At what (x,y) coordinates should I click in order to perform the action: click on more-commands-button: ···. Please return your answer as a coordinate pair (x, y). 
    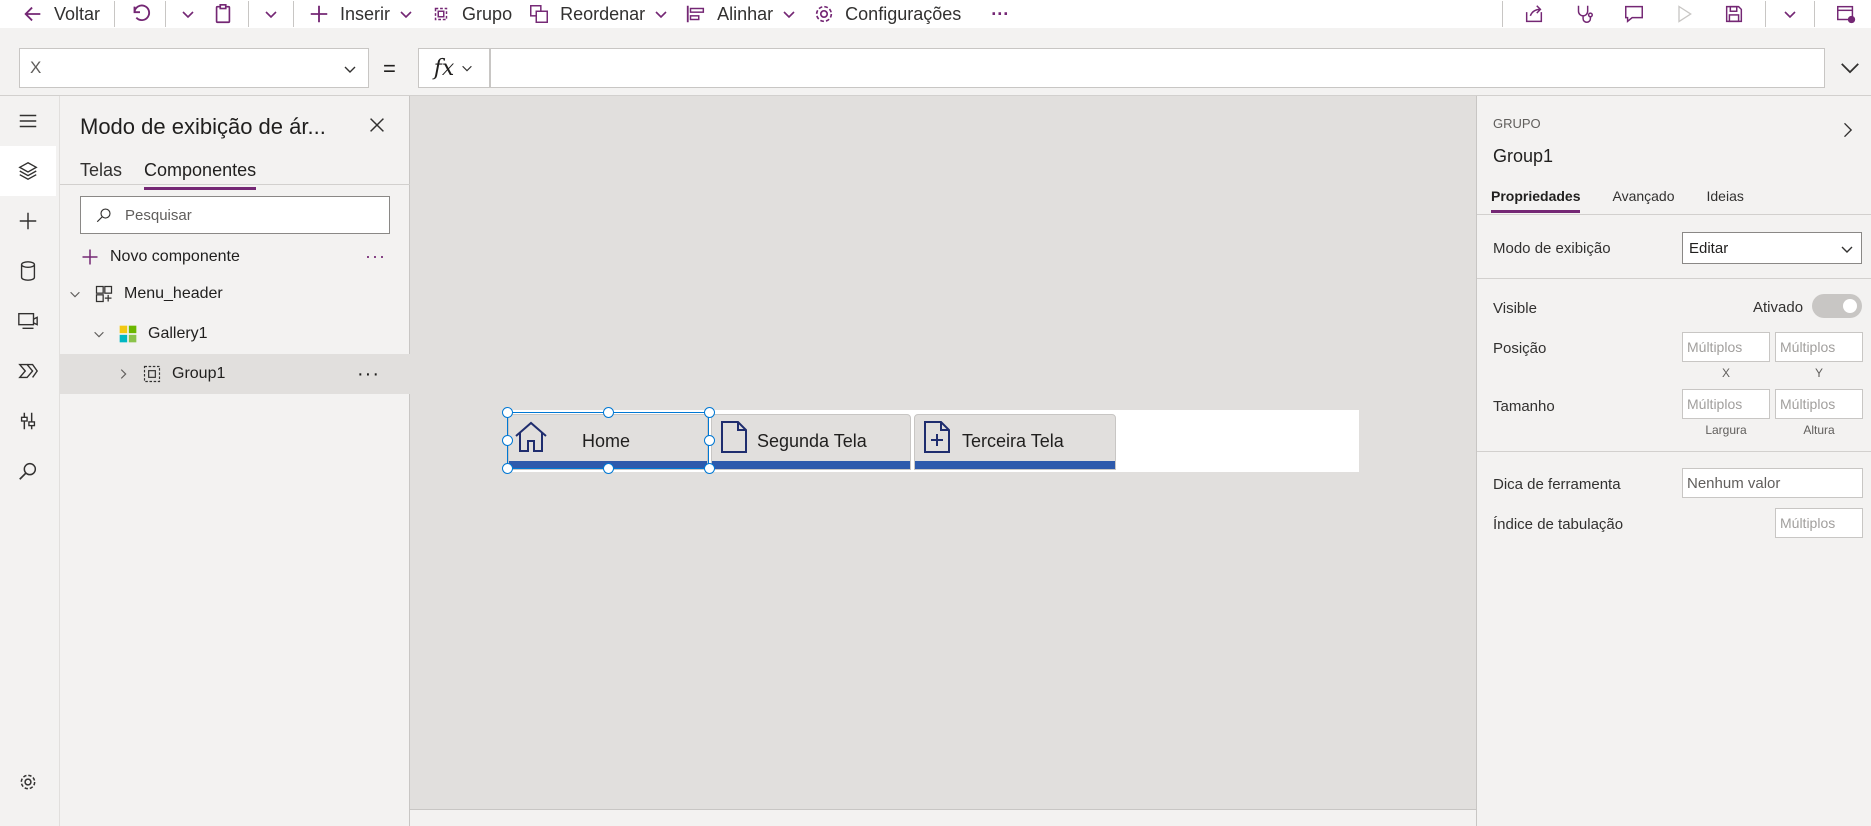
    Looking at the image, I should click on (1000, 14).